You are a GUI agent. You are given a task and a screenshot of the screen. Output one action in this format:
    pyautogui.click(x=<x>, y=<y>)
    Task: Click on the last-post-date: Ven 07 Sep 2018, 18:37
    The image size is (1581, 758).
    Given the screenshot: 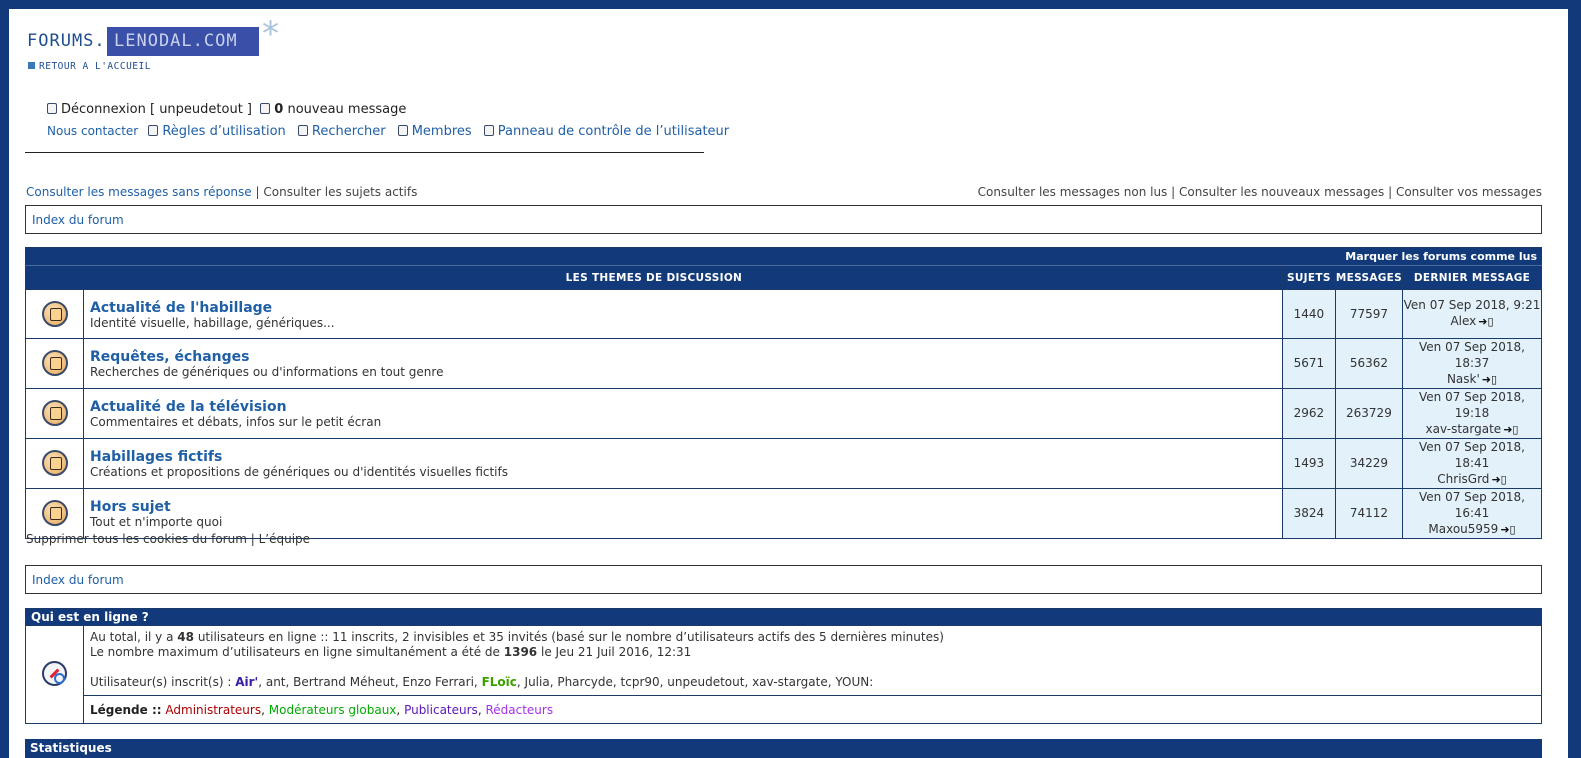 What is the action you would take?
    pyautogui.click(x=1472, y=354)
    